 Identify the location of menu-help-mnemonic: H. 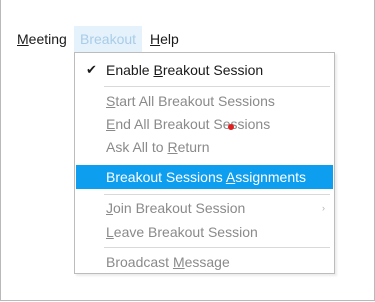
(155, 39).